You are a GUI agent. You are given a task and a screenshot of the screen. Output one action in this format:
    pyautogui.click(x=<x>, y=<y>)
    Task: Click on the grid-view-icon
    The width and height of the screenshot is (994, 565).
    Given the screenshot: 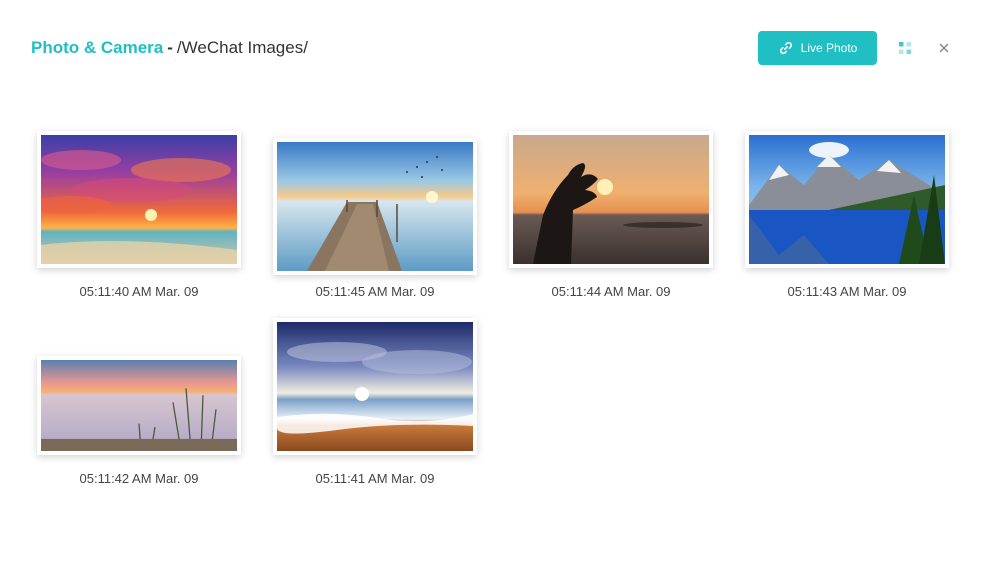 What is the action you would take?
    pyautogui.click(x=905, y=48)
    